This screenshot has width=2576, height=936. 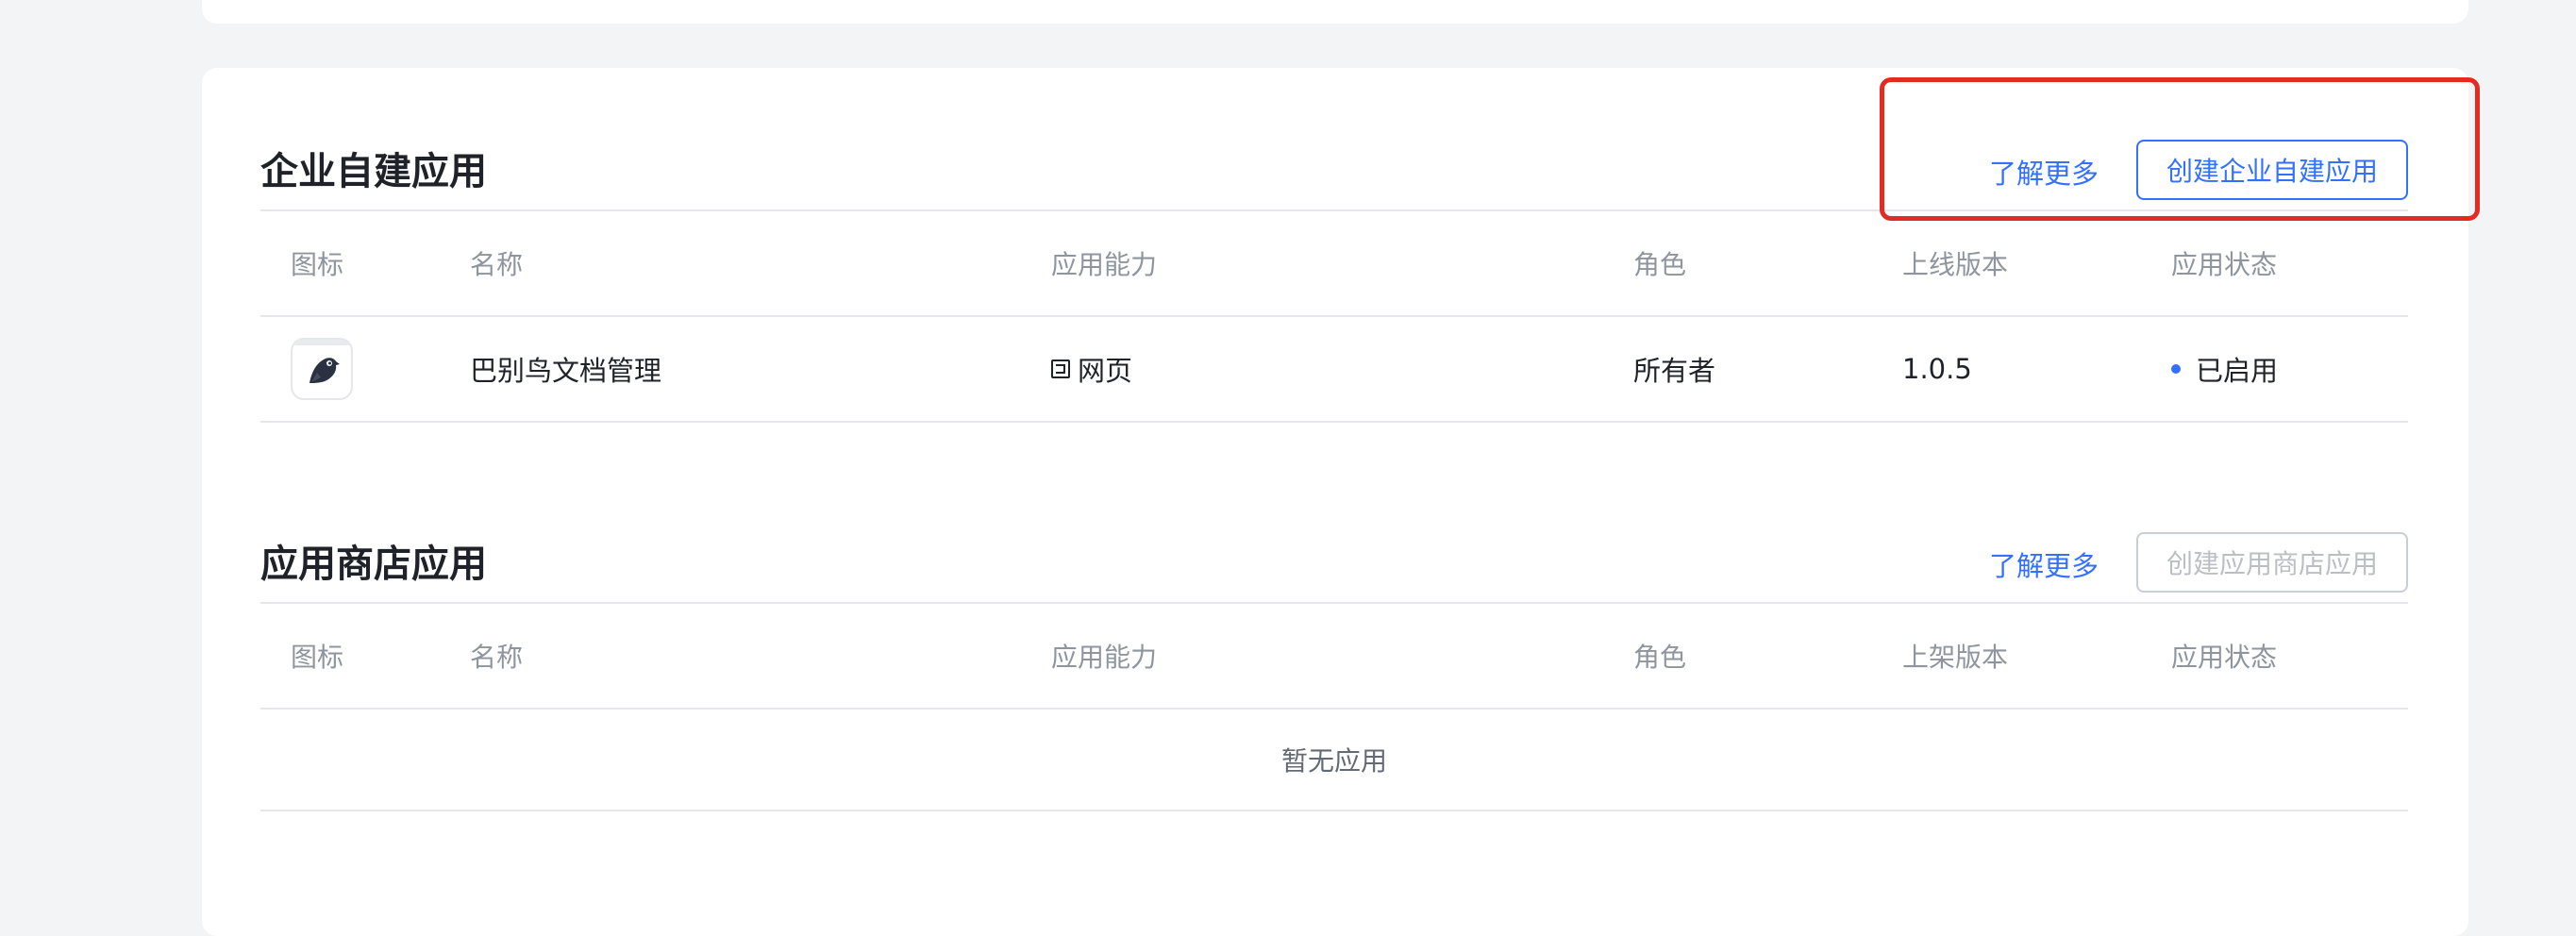 What do you see at coordinates (1937, 369) in the screenshot?
I see `app-version: 1.0.5` at bounding box center [1937, 369].